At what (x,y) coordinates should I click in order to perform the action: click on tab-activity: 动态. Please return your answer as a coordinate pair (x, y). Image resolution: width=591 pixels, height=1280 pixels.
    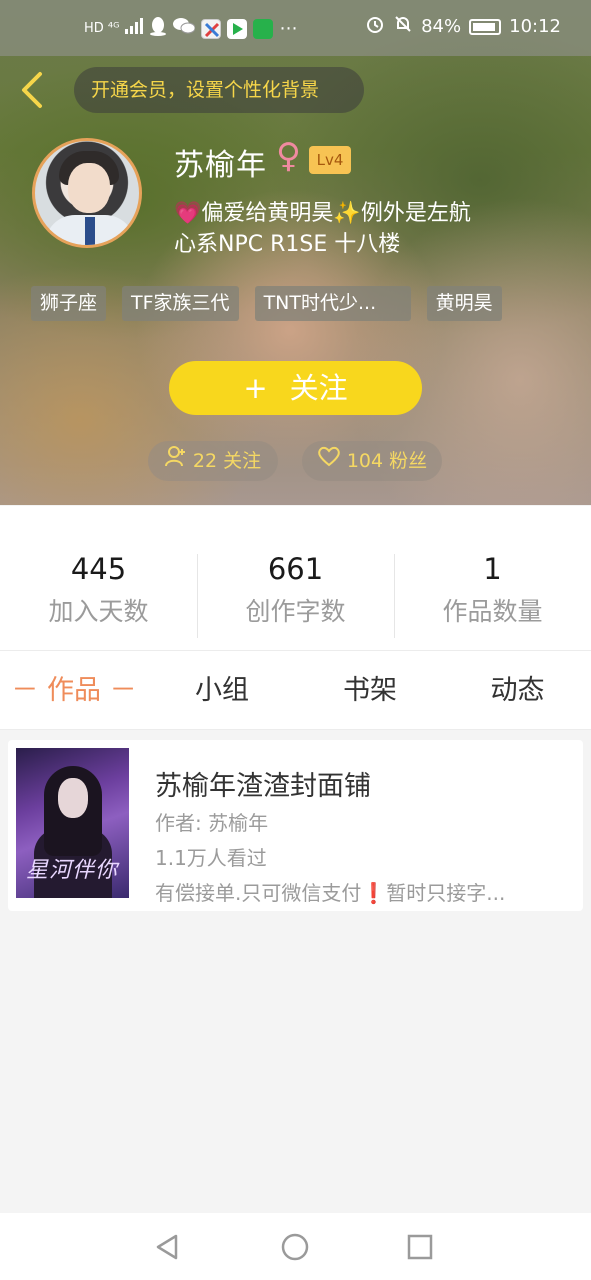
    Looking at the image, I should click on (517, 691).